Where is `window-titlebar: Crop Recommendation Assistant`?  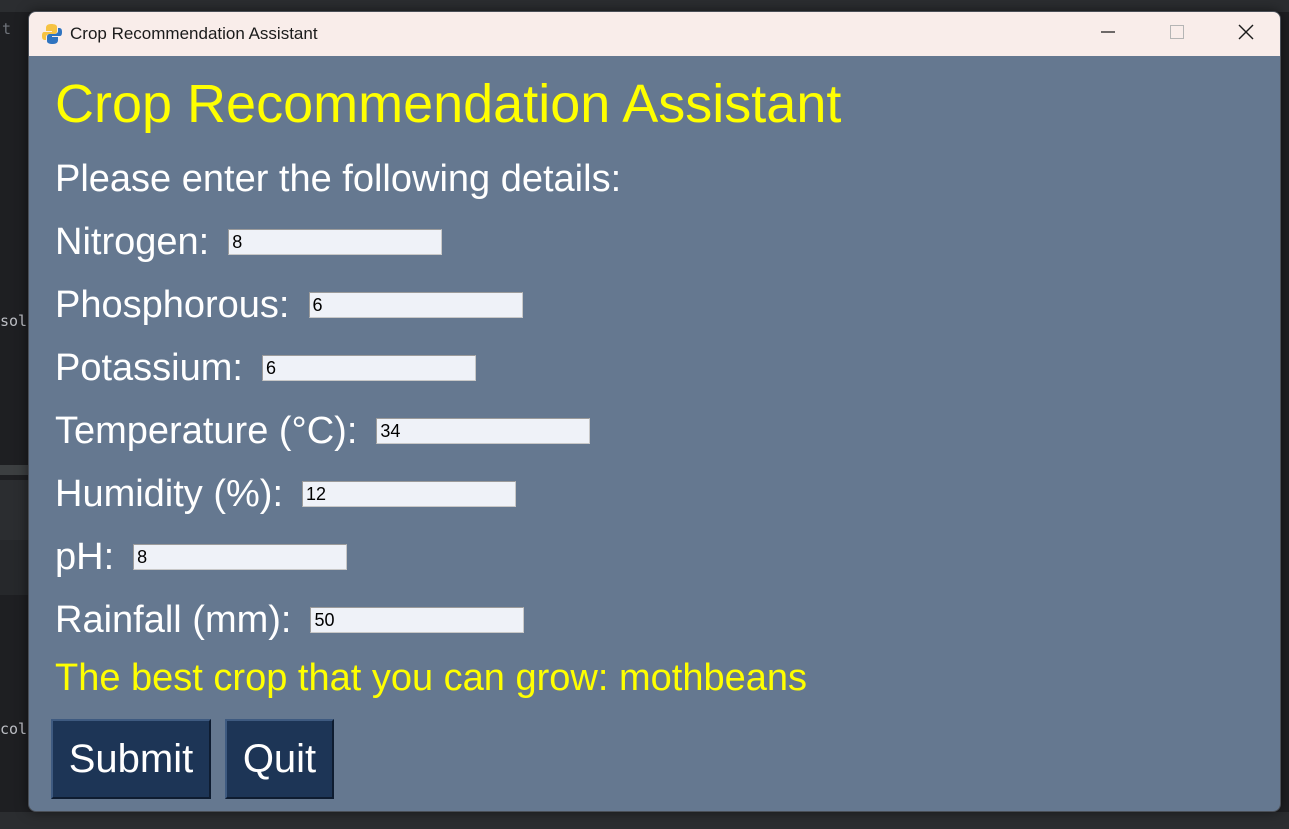 window-titlebar: Crop Recommendation Assistant is located at coordinates (654, 34).